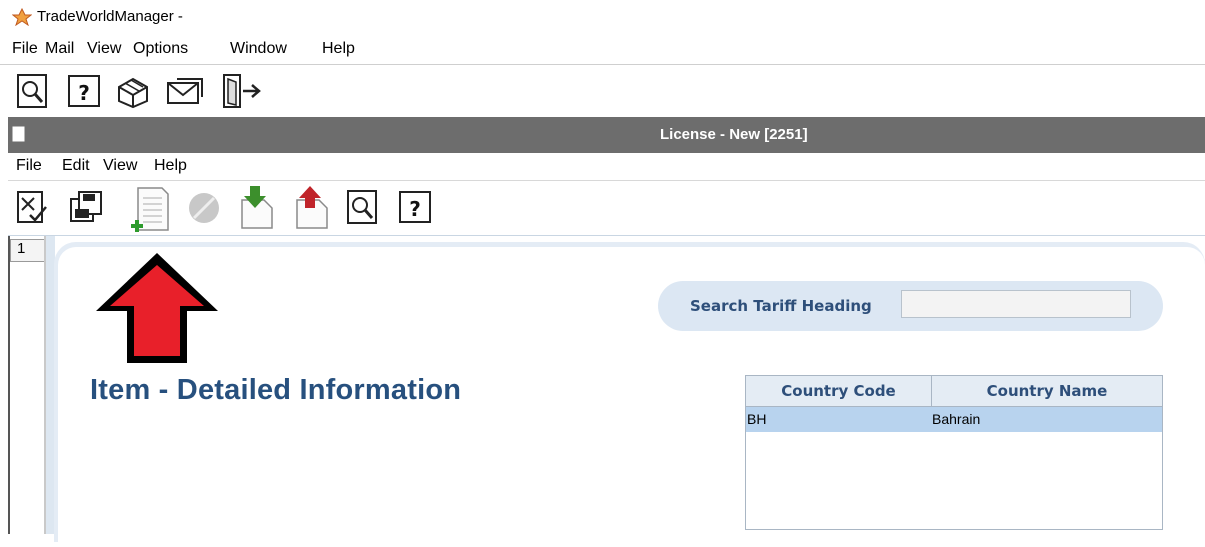 The width and height of the screenshot is (1205, 547). What do you see at coordinates (18, 134) in the screenshot?
I see `document-icon` at bounding box center [18, 134].